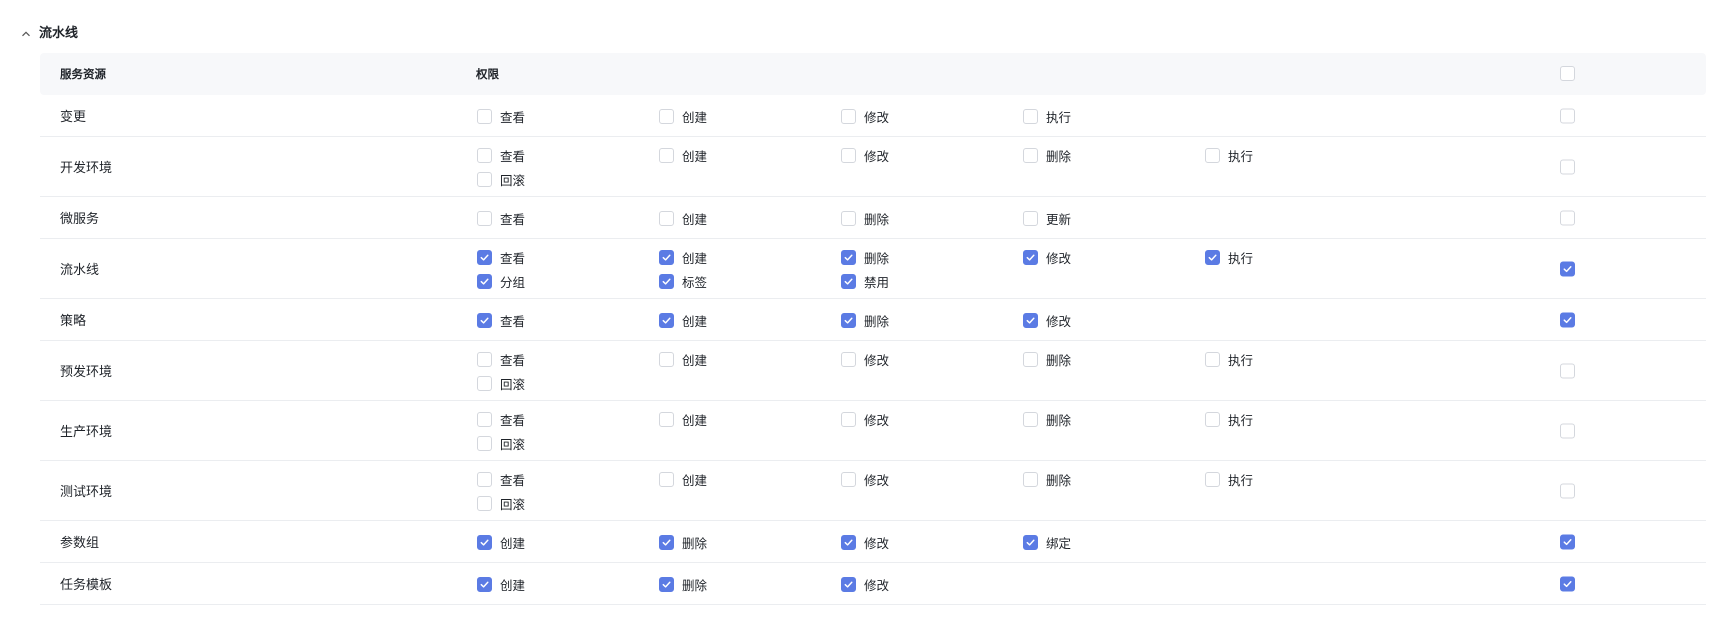 The height and width of the screenshot is (622, 1726). Describe the element at coordinates (501, 281) in the screenshot. I see `permission-option: 分组` at that location.